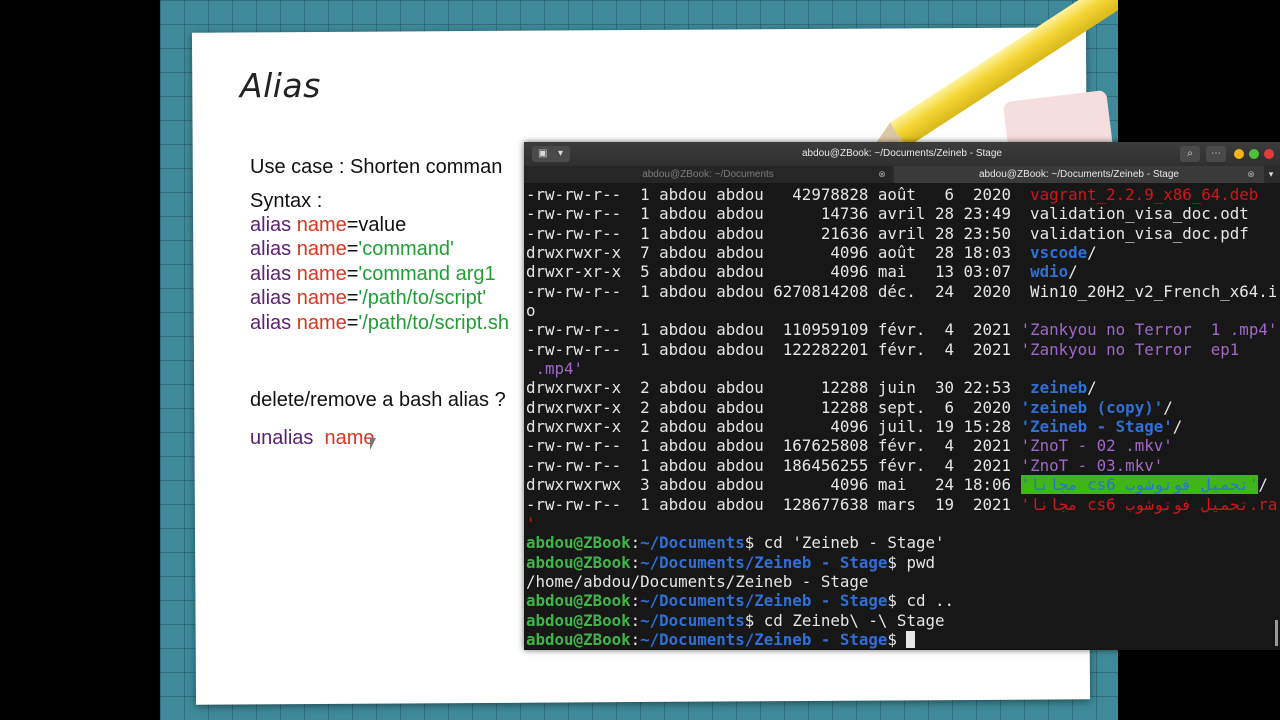 The height and width of the screenshot is (720, 1280). What do you see at coordinates (1271, 174) in the screenshot?
I see `chevron-down-icon: ▾` at bounding box center [1271, 174].